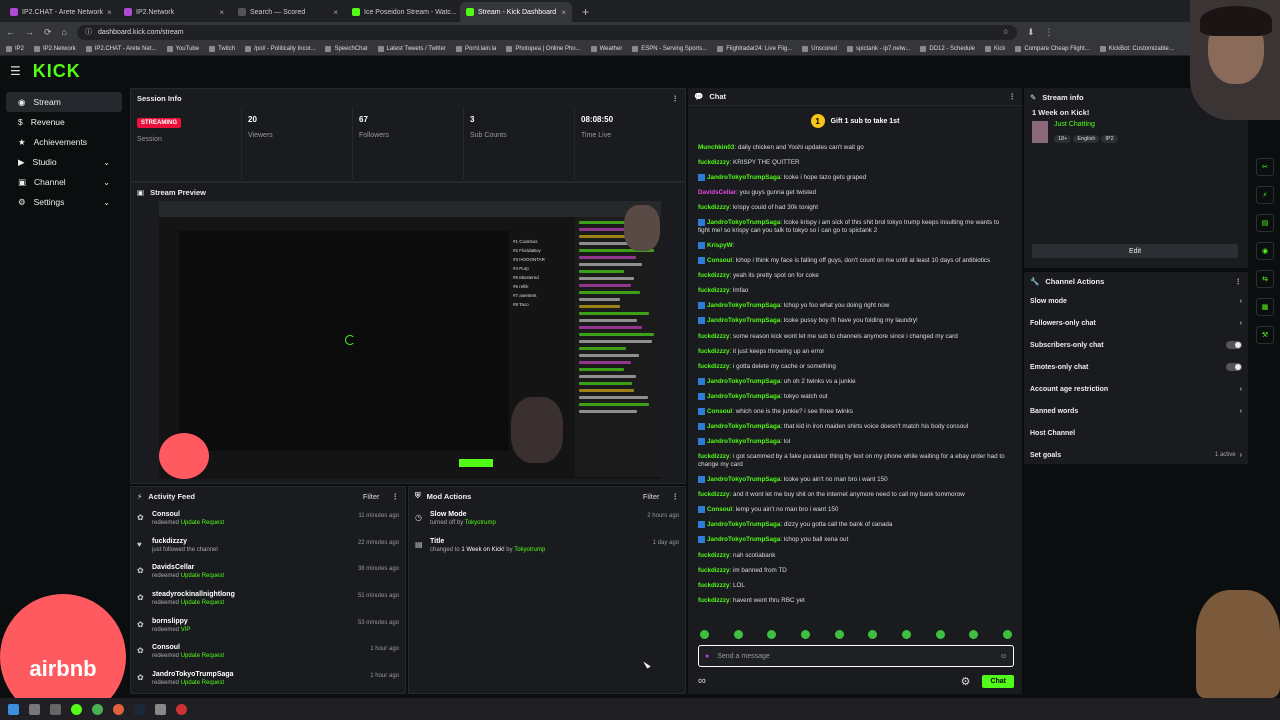 The width and height of the screenshot is (1280, 720). Describe the element at coordinates (1003, 656) in the screenshot. I see `emoji-icon: ☺` at that location.